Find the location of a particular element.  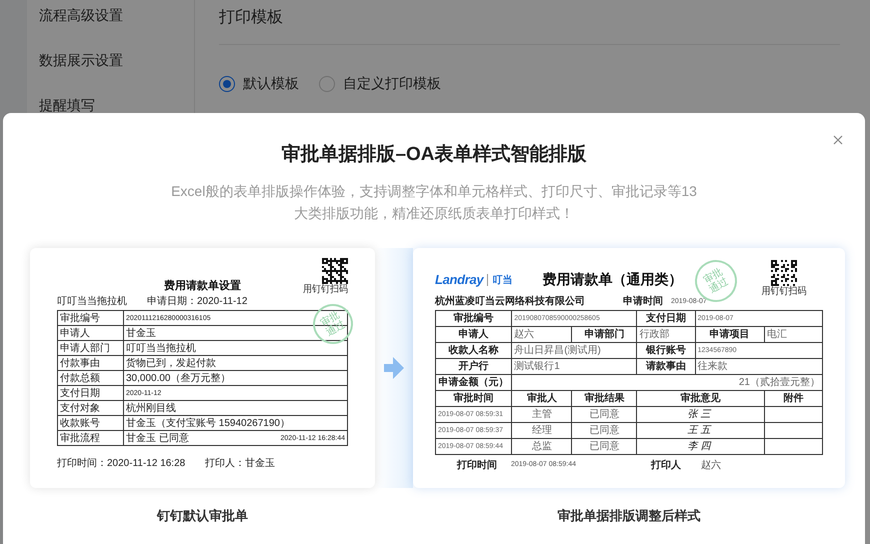

table-cell: 付款总额 is located at coordinates (91, 378).